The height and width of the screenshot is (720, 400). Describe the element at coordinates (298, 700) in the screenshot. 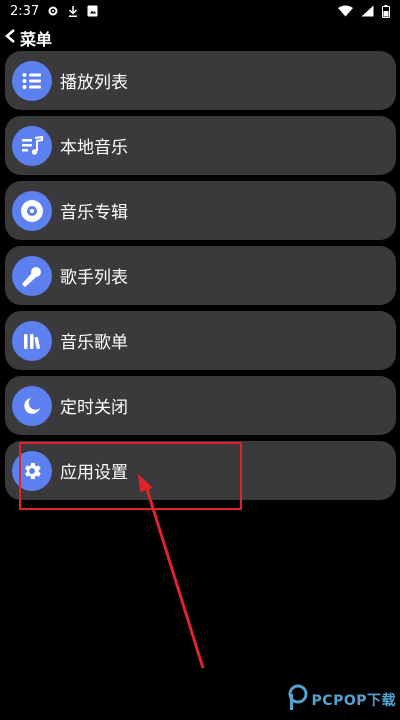

I see `watermark-logo-icon` at that location.